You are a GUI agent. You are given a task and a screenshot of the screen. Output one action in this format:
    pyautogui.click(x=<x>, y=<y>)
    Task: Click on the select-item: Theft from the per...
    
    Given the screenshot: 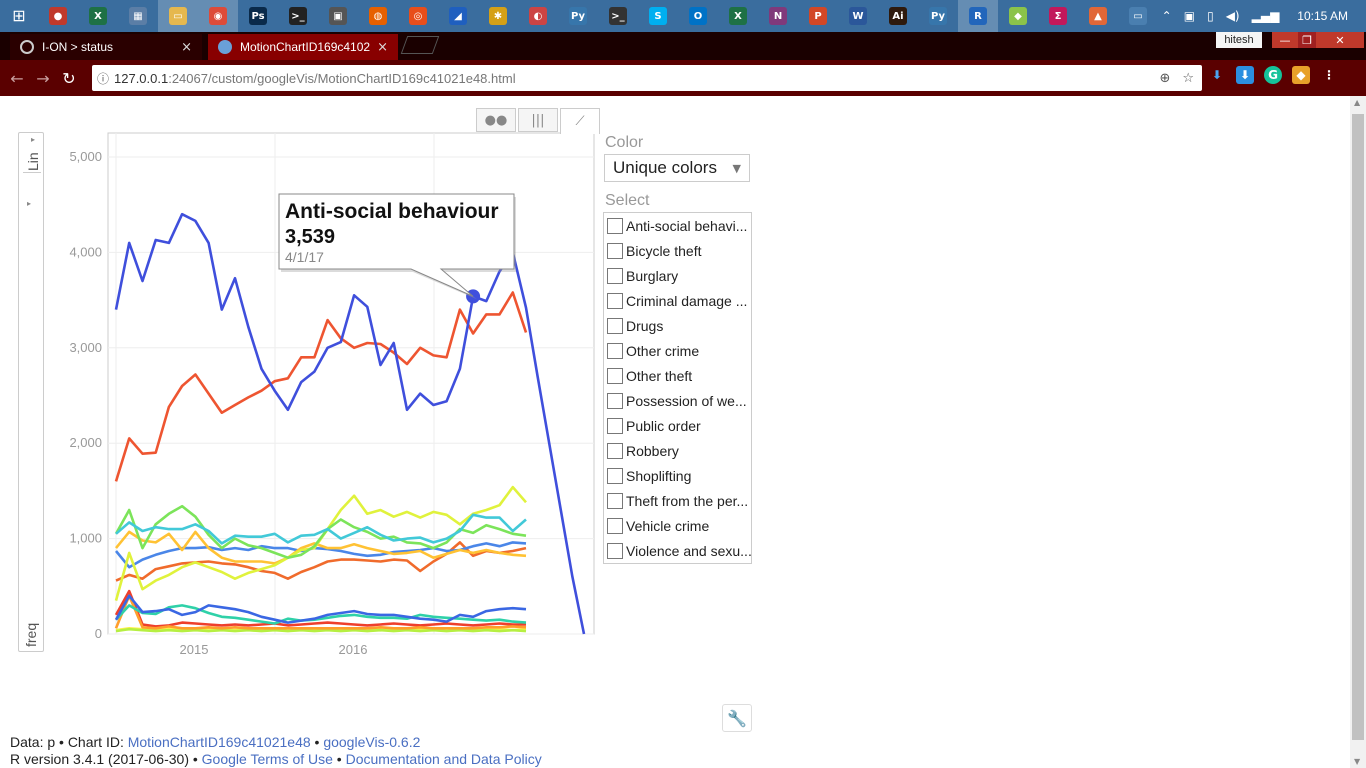 What is the action you would take?
    pyautogui.click(x=677, y=500)
    